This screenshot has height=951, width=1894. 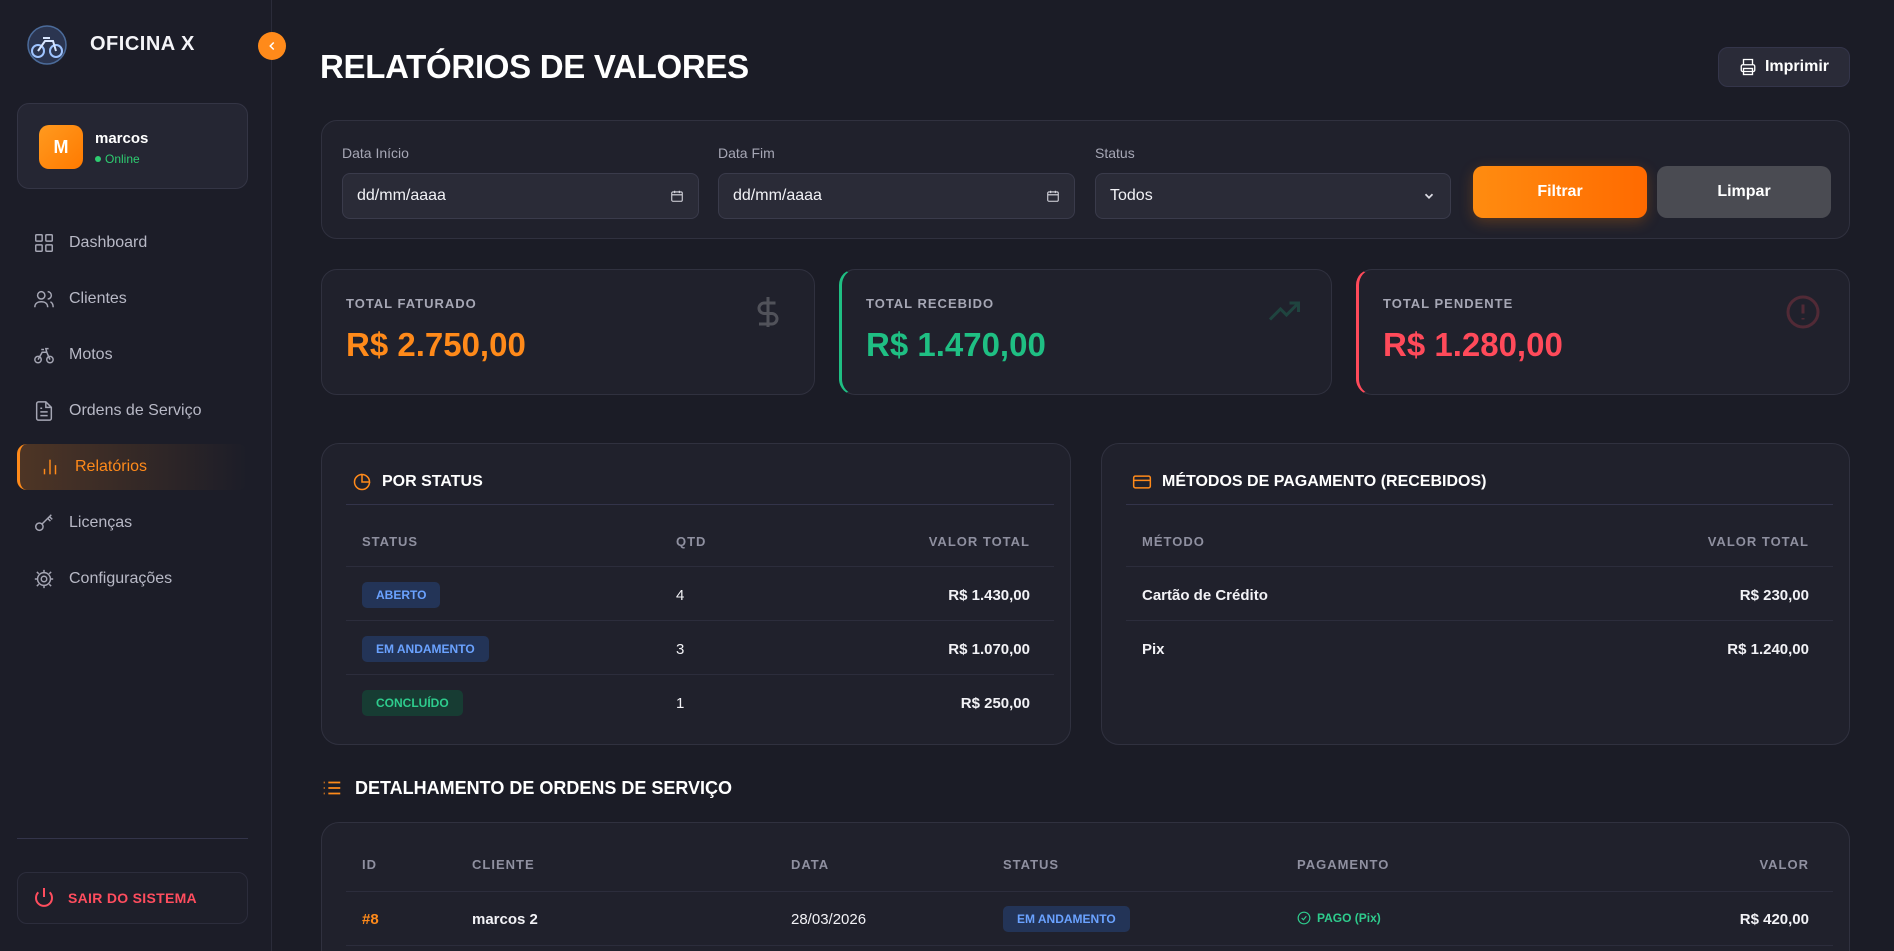 I want to click on status-select: Todos, so click(x=1273, y=196).